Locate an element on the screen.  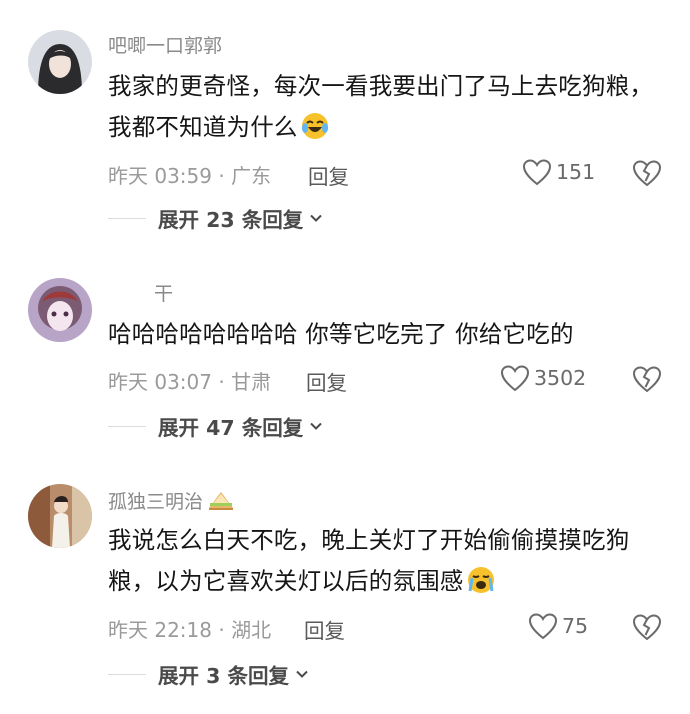
crying-emoji is located at coordinates (481, 586).